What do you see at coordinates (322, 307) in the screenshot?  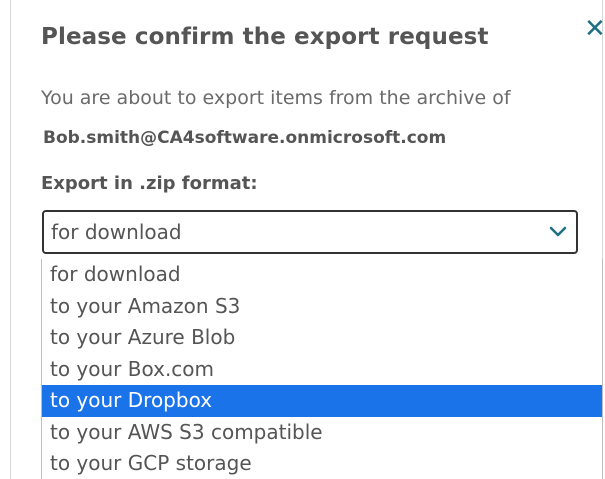 I see `option-amazon-s3: to your Amazon S3` at bounding box center [322, 307].